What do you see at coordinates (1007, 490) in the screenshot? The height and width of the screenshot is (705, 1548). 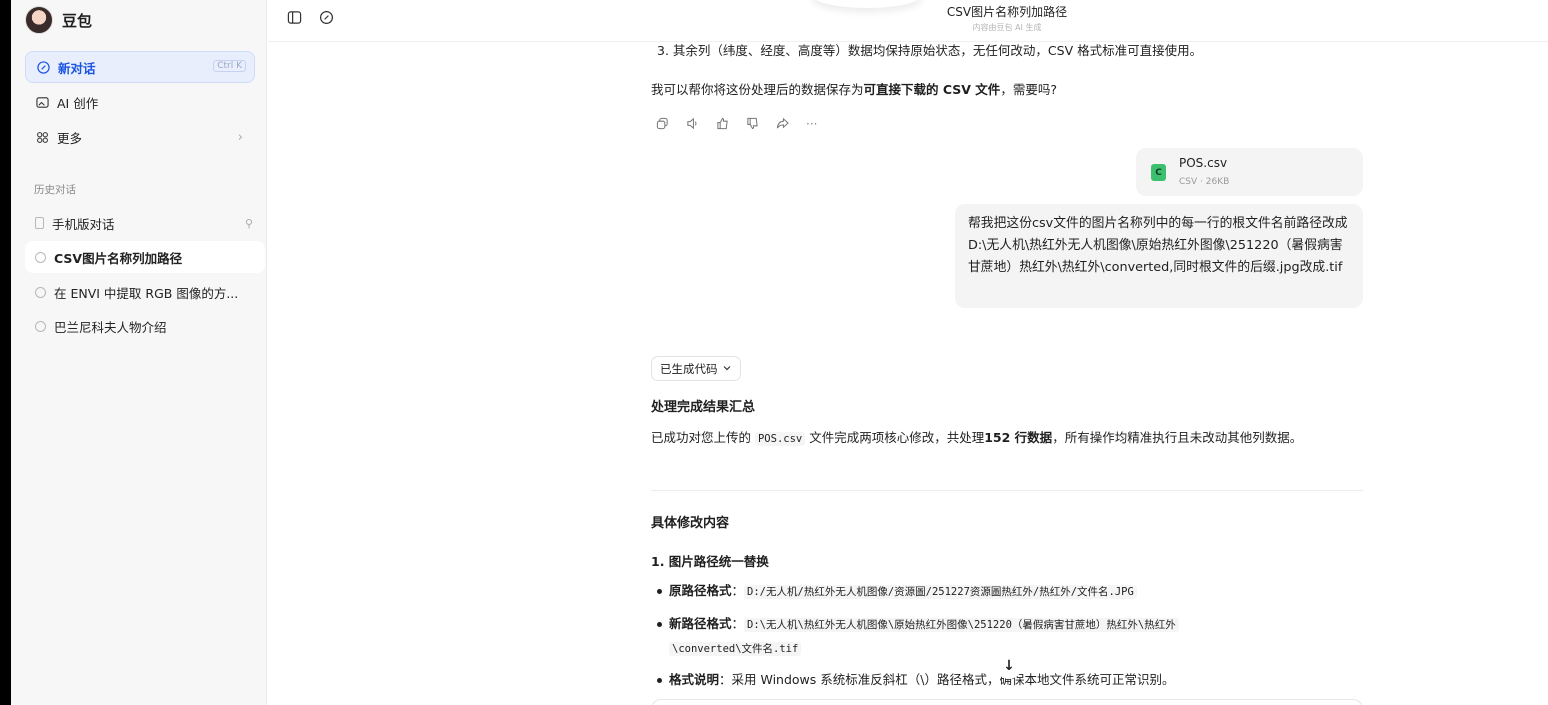 I see `section-divider` at bounding box center [1007, 490].